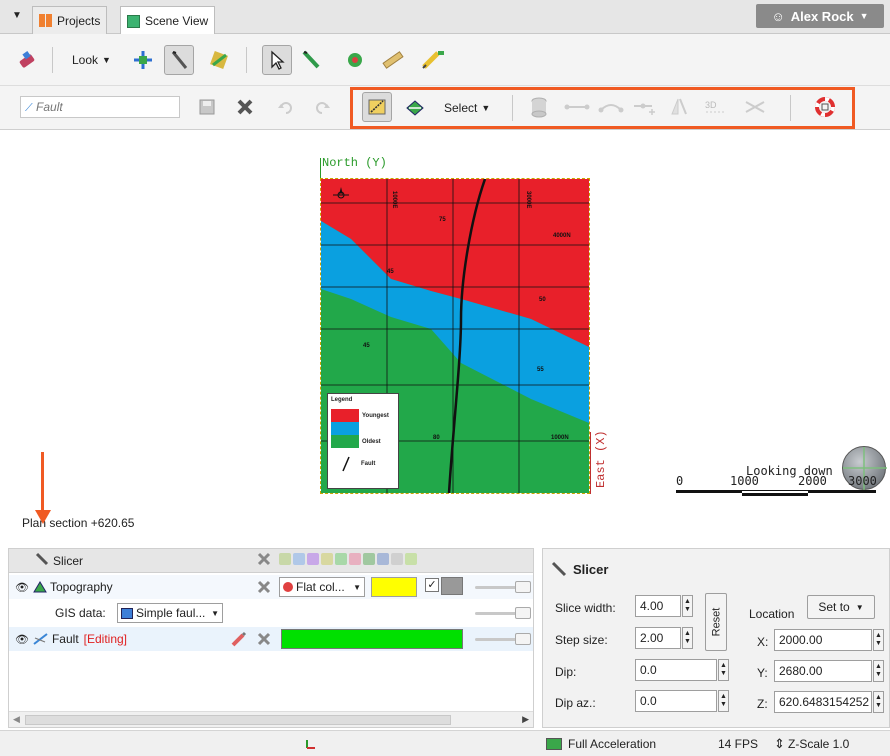  What do you see at coordinates (179, 60) in the screenshot?
I see `slicer-tool-icon` at bounding box center [179, 60].